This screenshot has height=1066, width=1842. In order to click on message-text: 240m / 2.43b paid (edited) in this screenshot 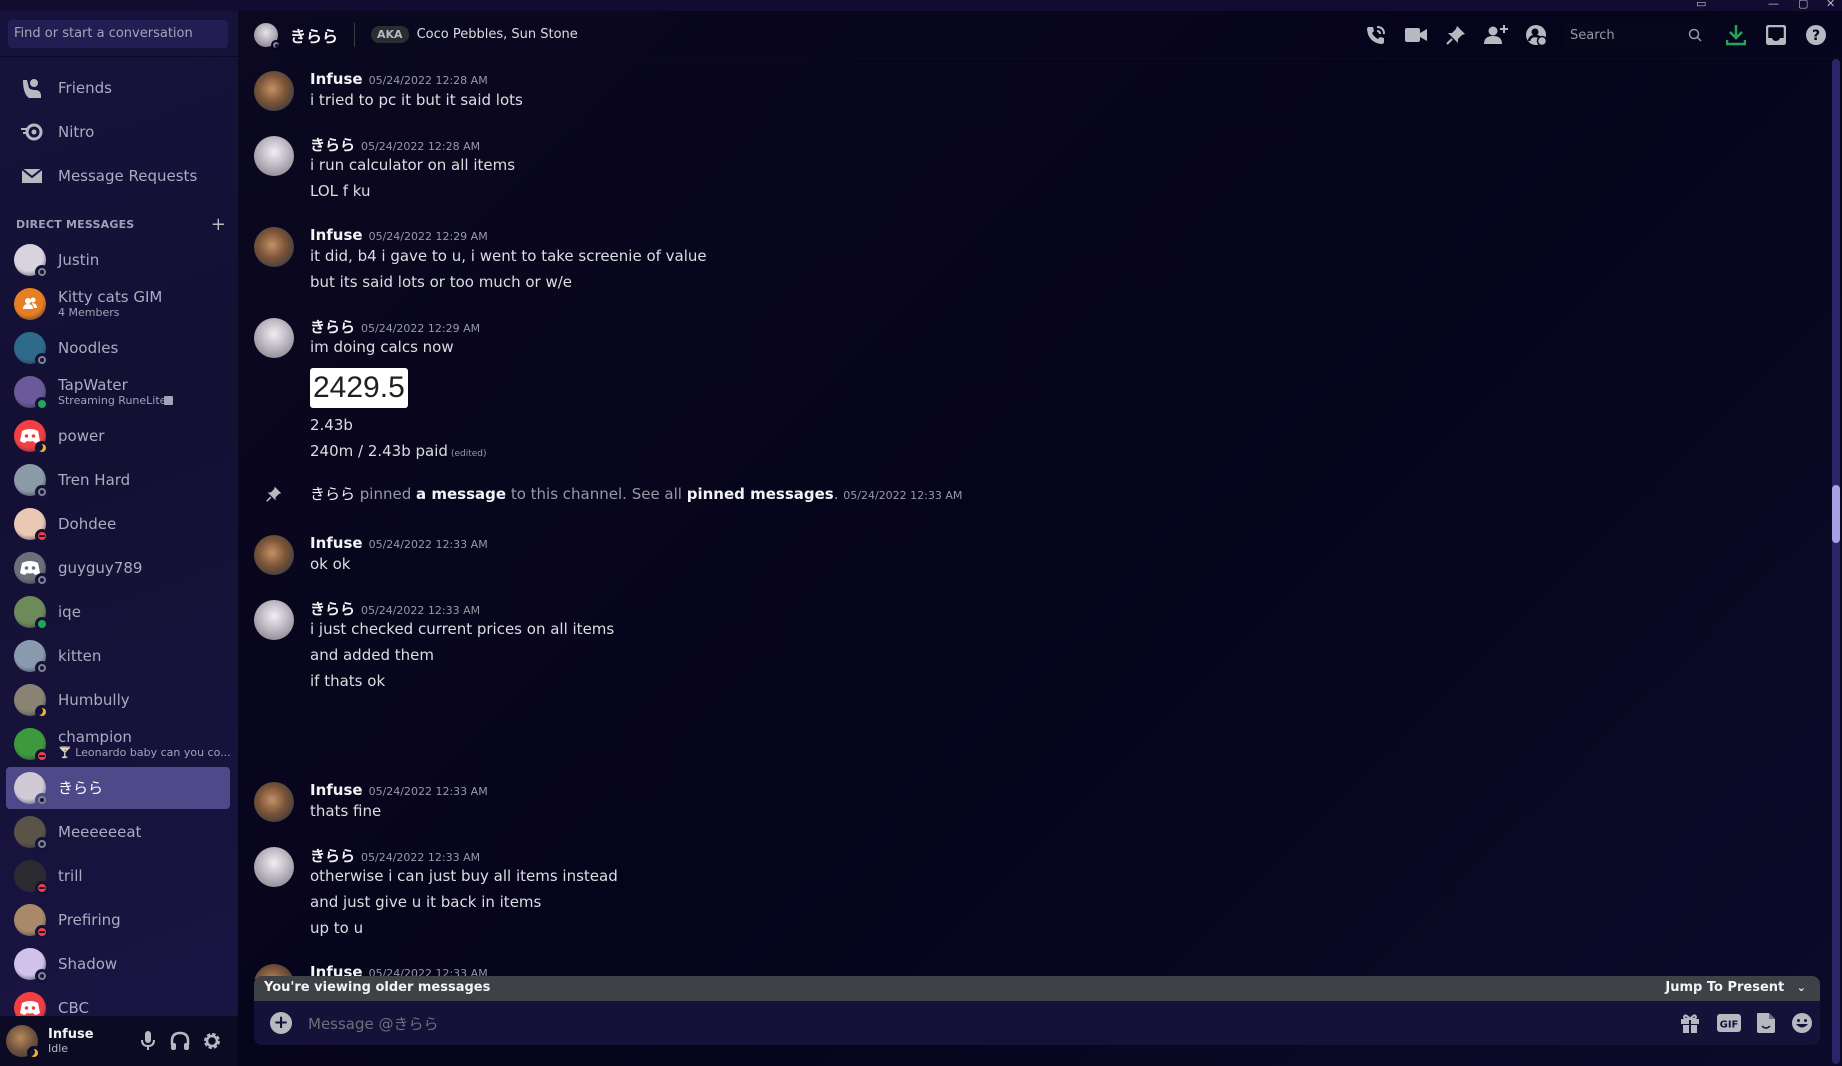, I will do `click(398, 451)`.